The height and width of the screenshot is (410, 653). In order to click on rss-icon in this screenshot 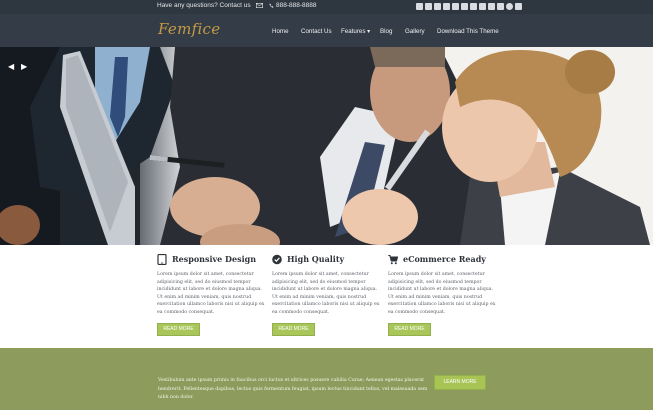, I will do `click(446, 6)`.